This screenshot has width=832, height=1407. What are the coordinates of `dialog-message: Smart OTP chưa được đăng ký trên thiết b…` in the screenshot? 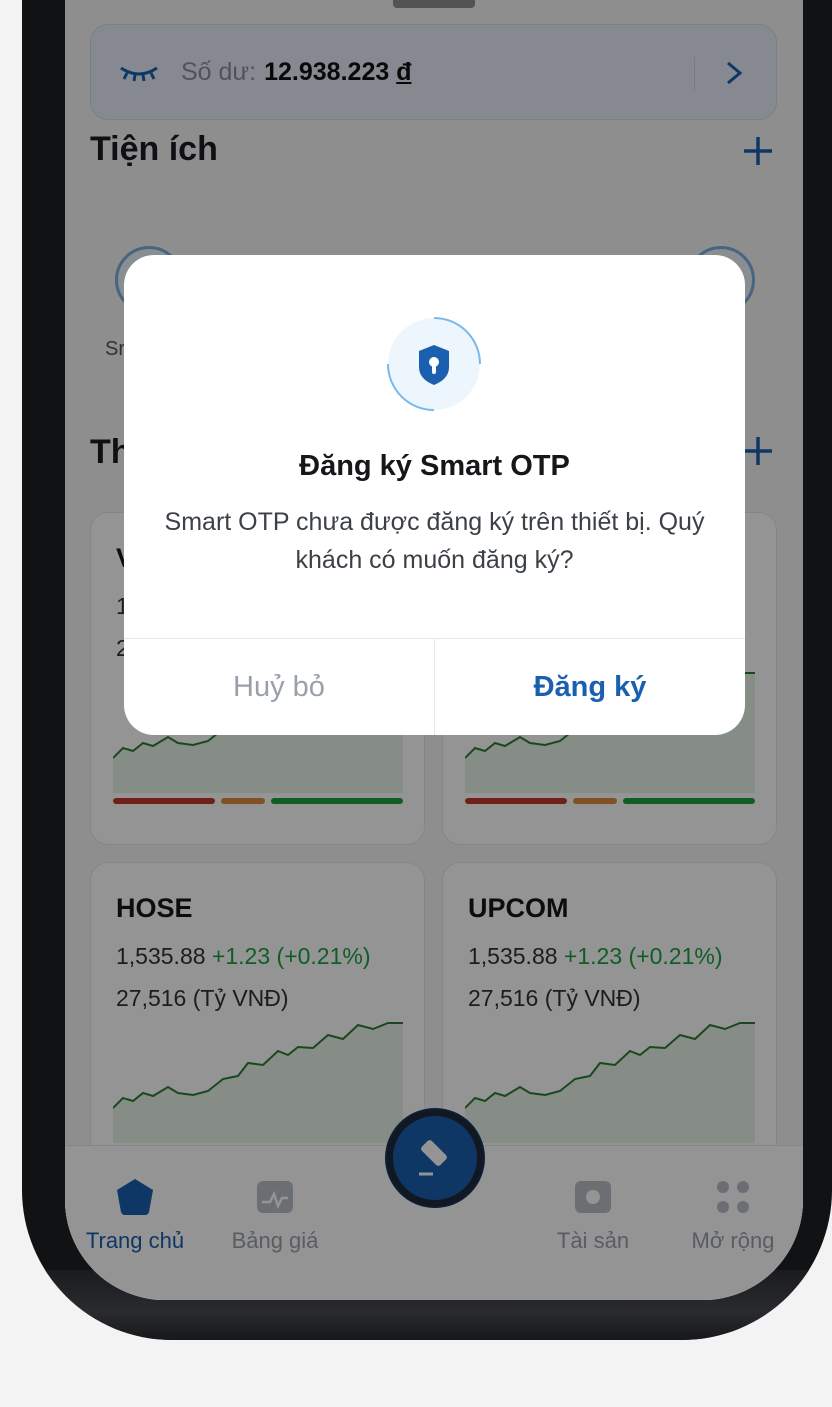 It's located at (434, 541).